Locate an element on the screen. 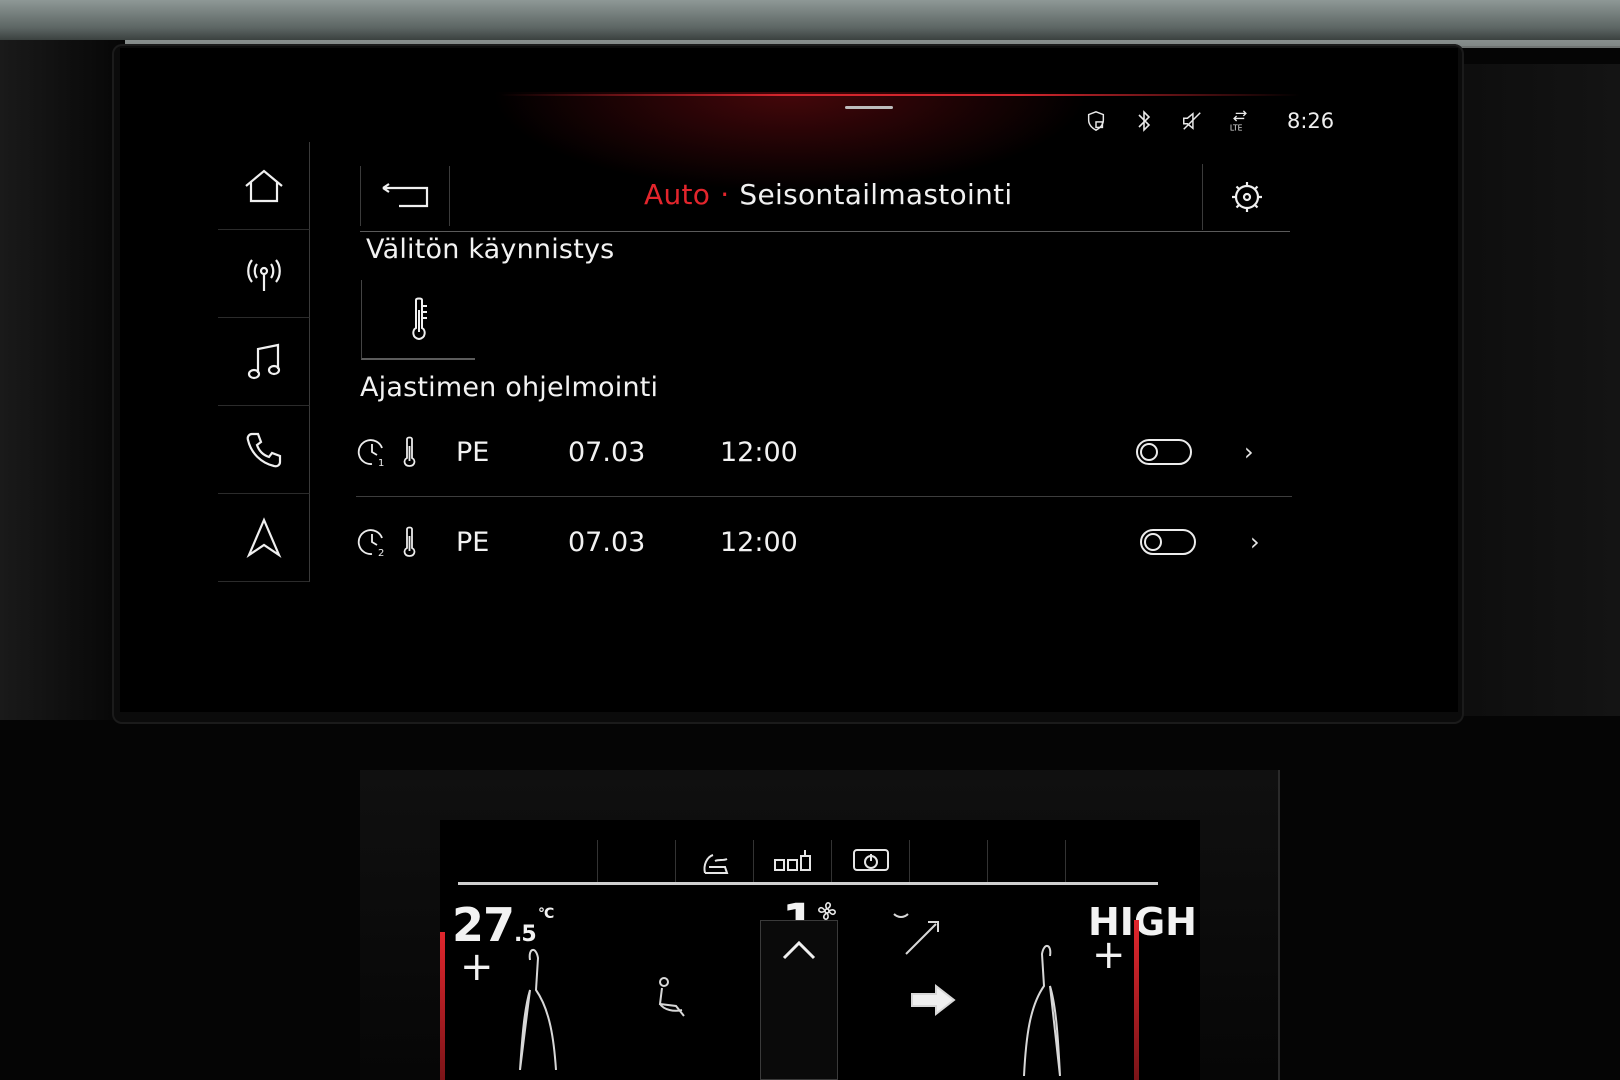 This screenshot has width=1620, height=1080. climate-tab-seat-heat is located at coordinates (715, 862).